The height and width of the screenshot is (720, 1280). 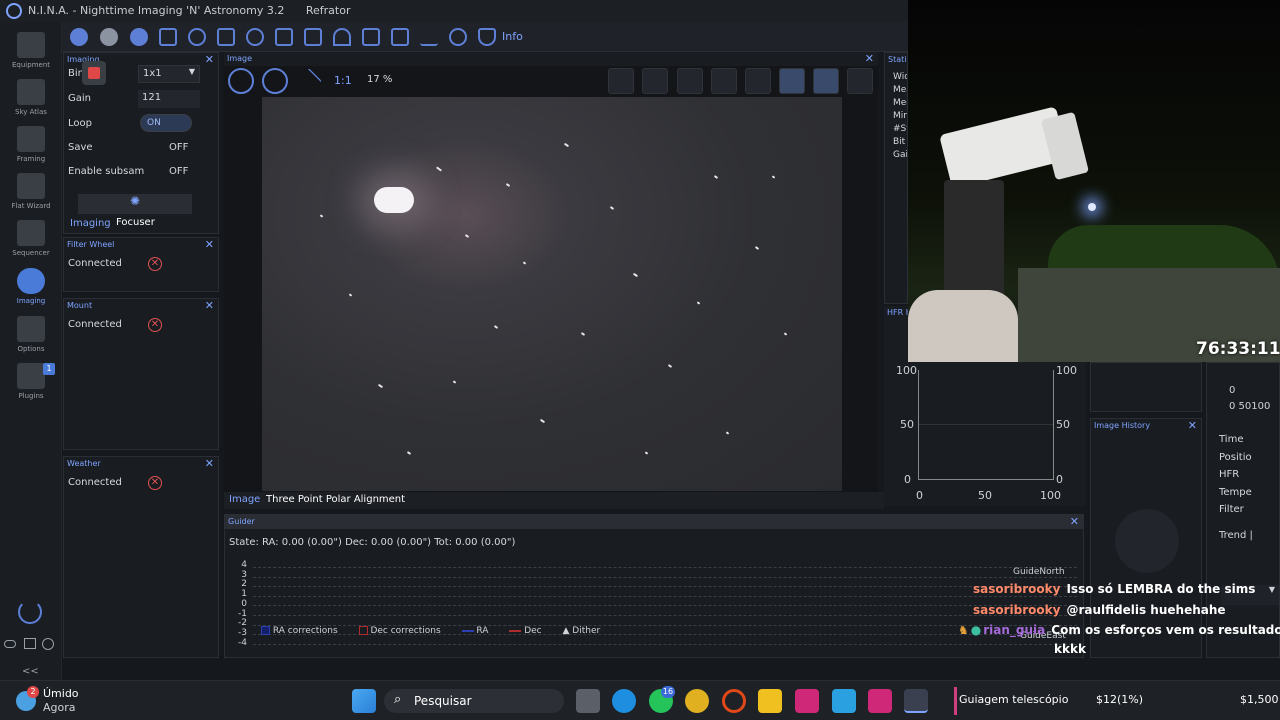 What do you see at coordinates (80, 147) in the screenshot?
I see `save-label: Save` at bounding box center [80, 147].